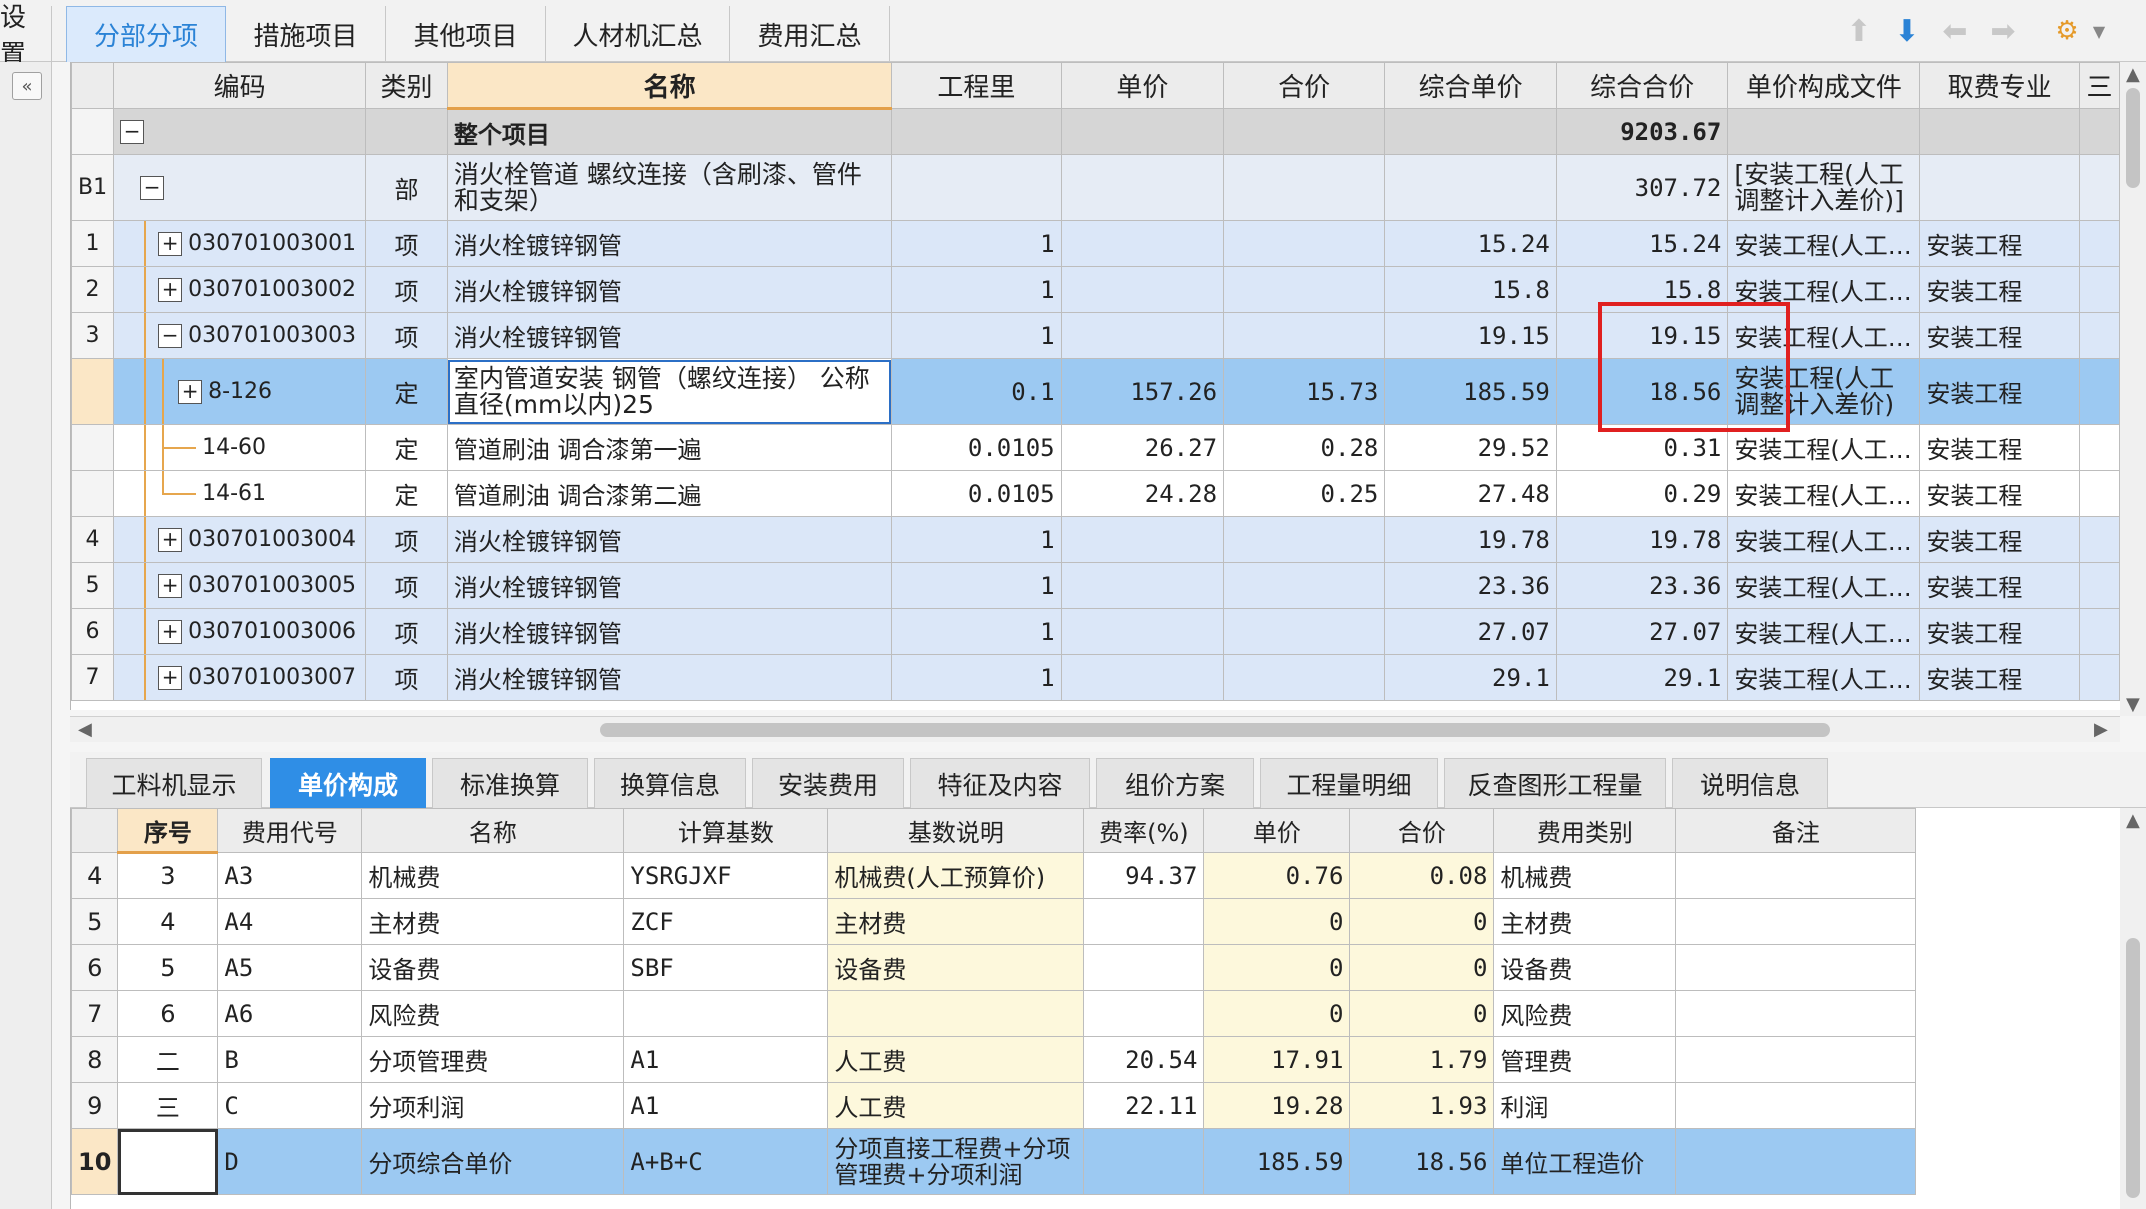 This screenshot has height=1209, width=2146. Describe the element at coordinates (2133, 1008) in the screenshot. I see `vertical-scrollbar: ▲` at that location.